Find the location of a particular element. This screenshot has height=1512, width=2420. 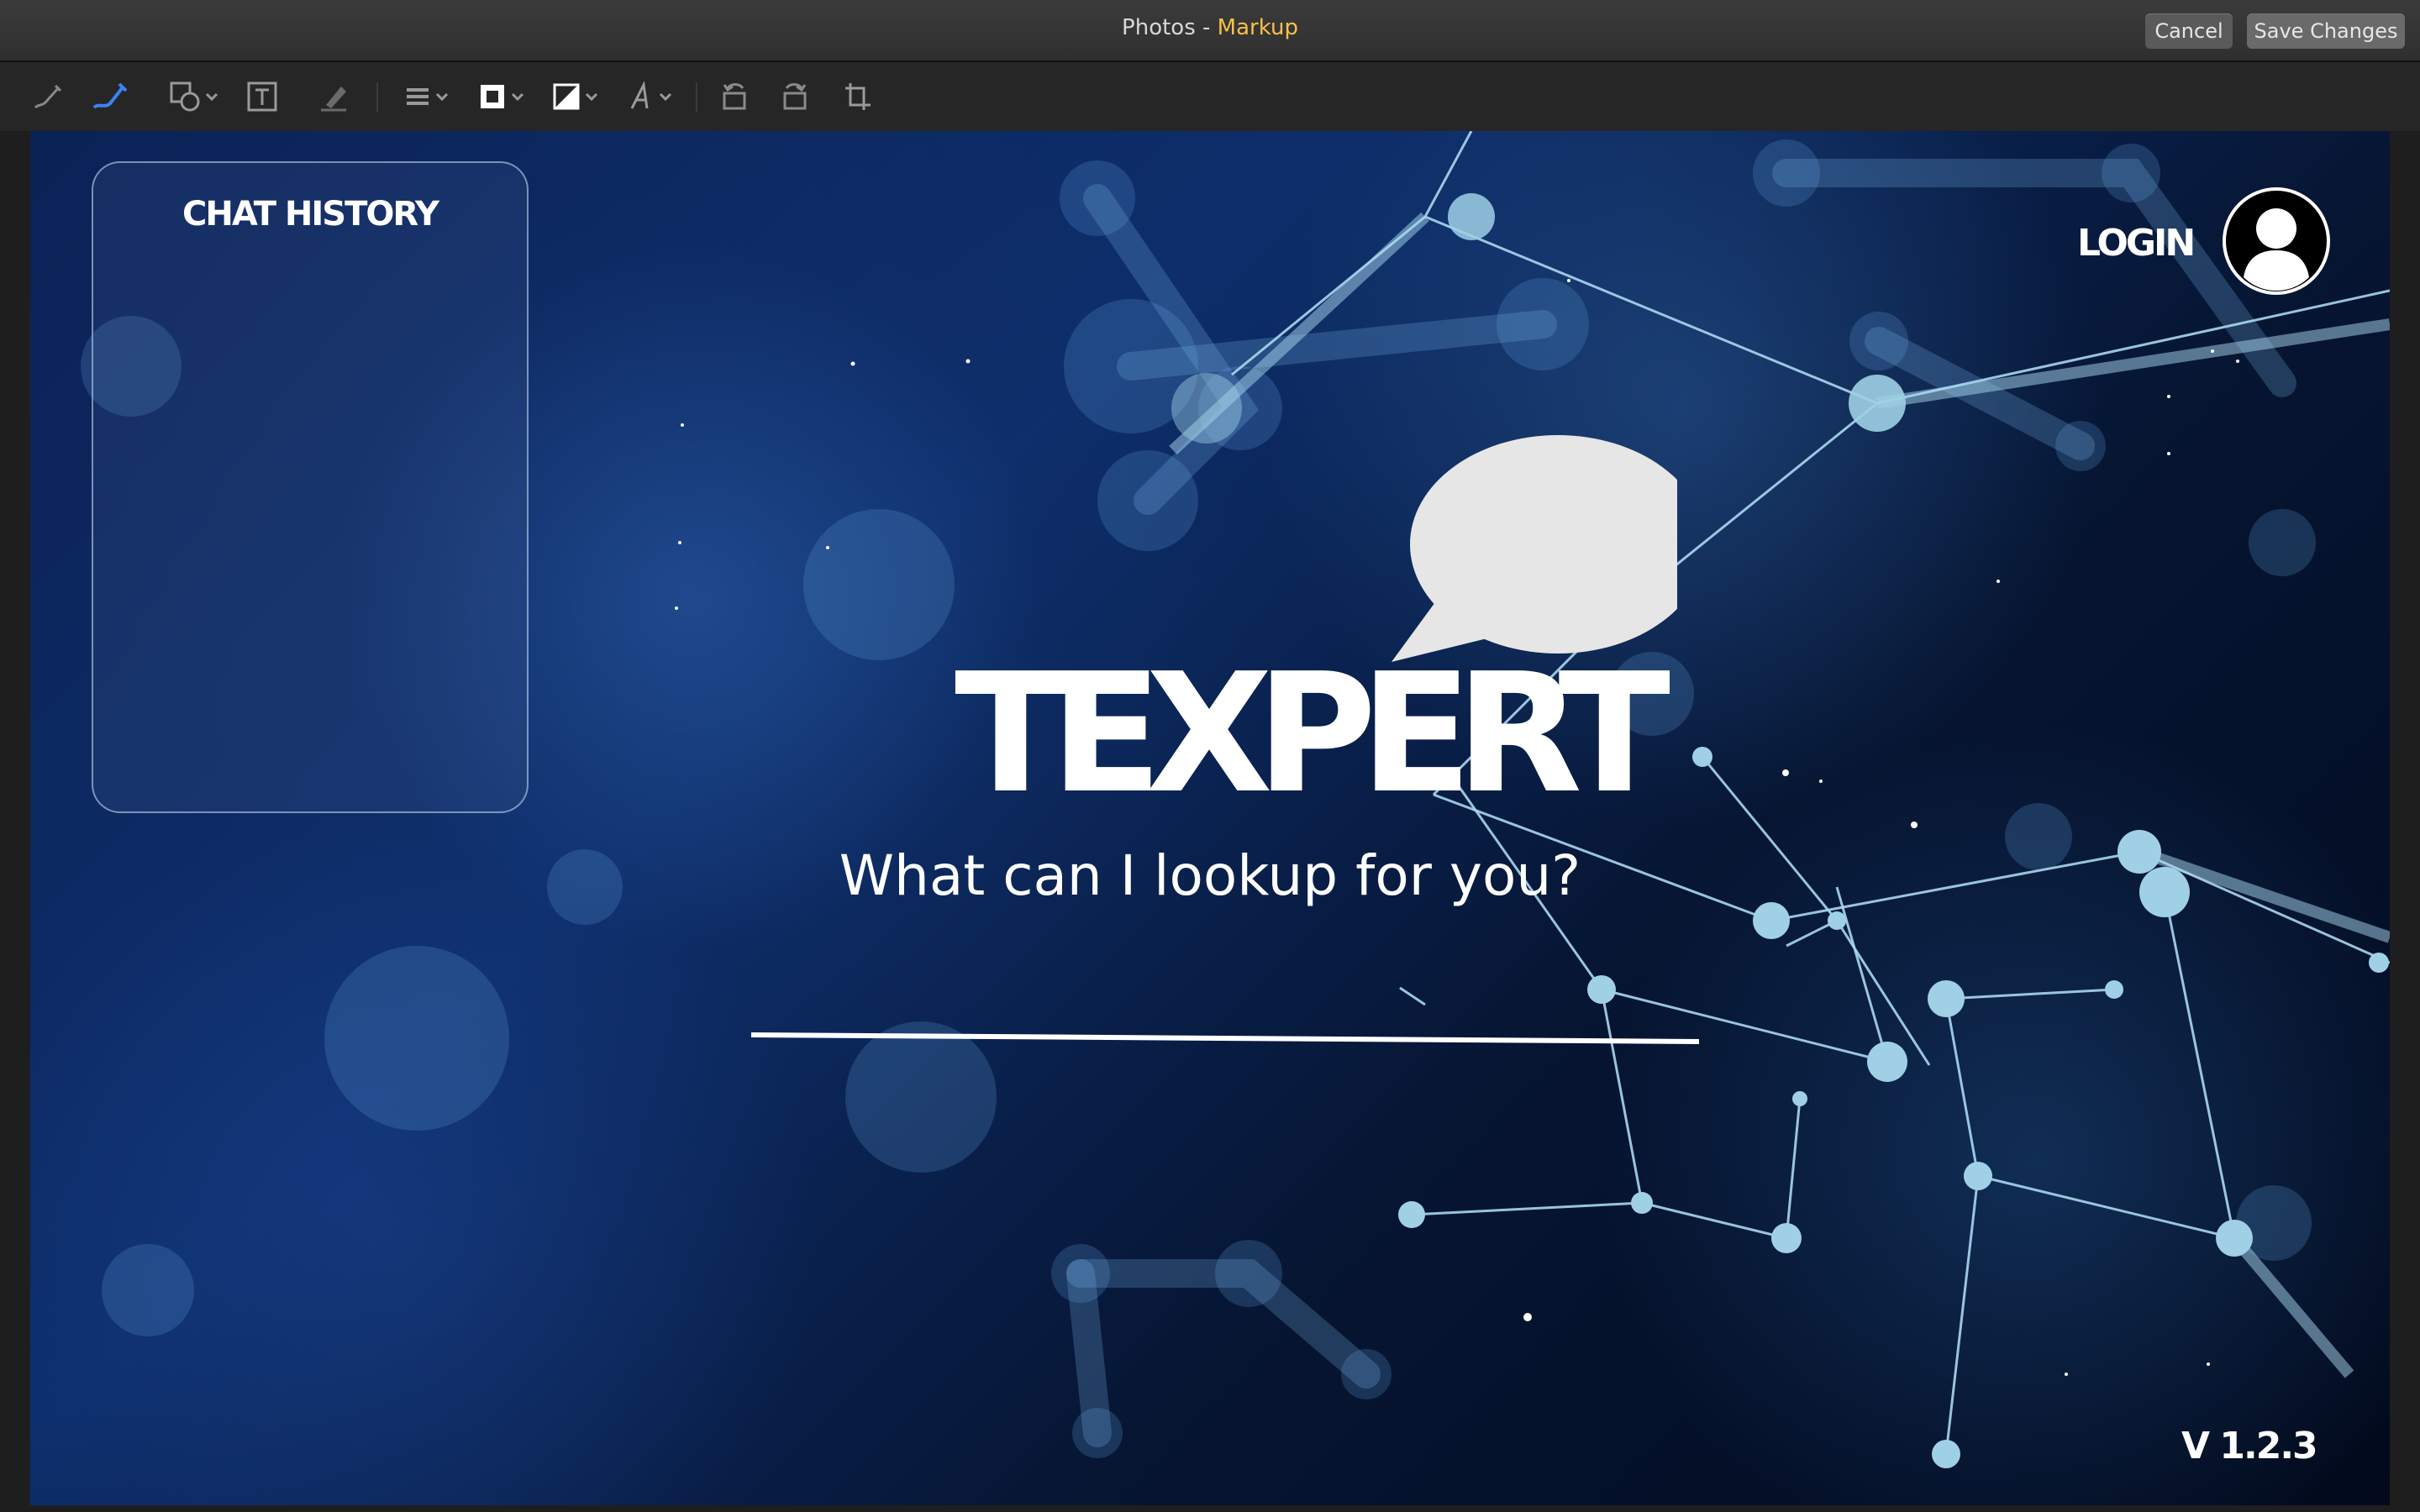

draw-icon is located at coordinates (110, 95).